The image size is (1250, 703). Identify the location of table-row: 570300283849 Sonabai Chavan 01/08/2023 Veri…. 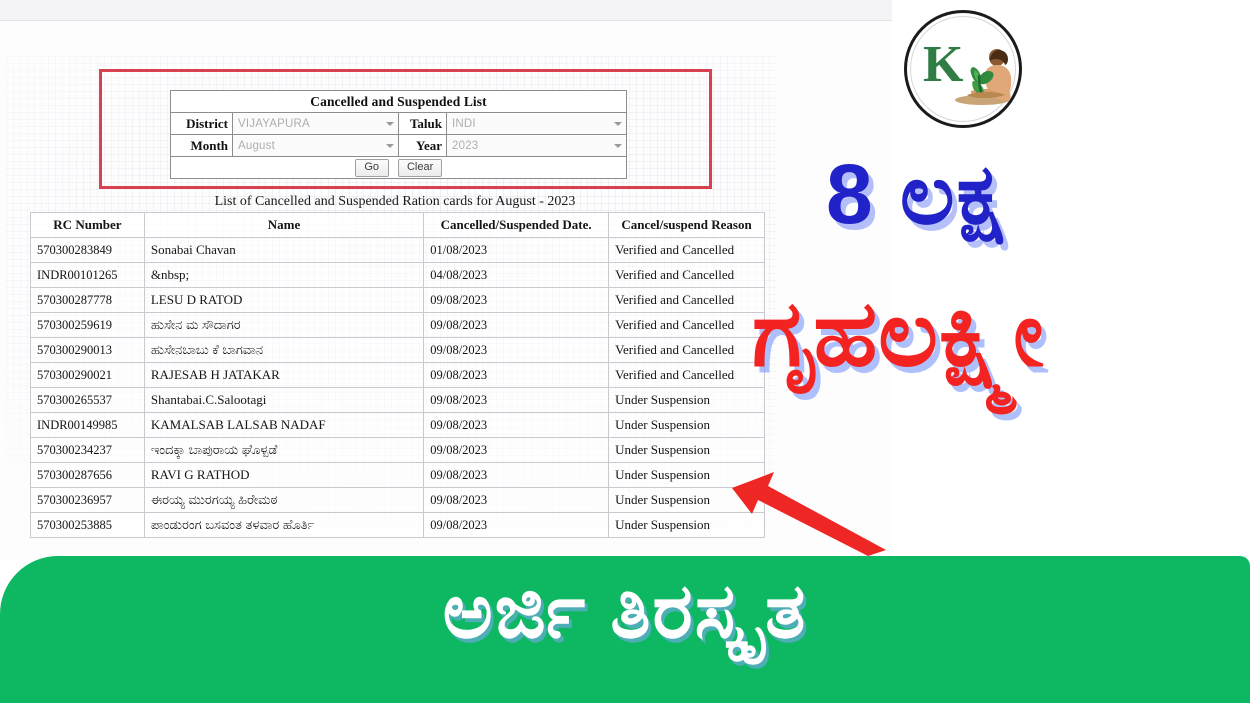
(397, 250).